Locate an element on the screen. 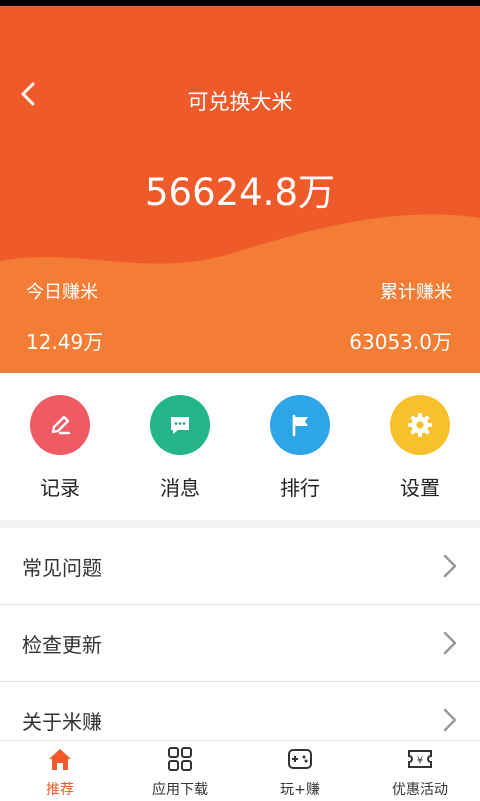 The width and height of the screenshot is (480, 801). messages-button: 消息 is located at coordinates (180, 448).